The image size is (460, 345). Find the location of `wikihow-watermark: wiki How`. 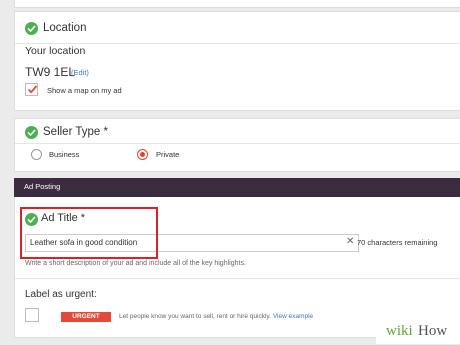

wikihow-watermark: wiki How is located at coordinates (418, 333).